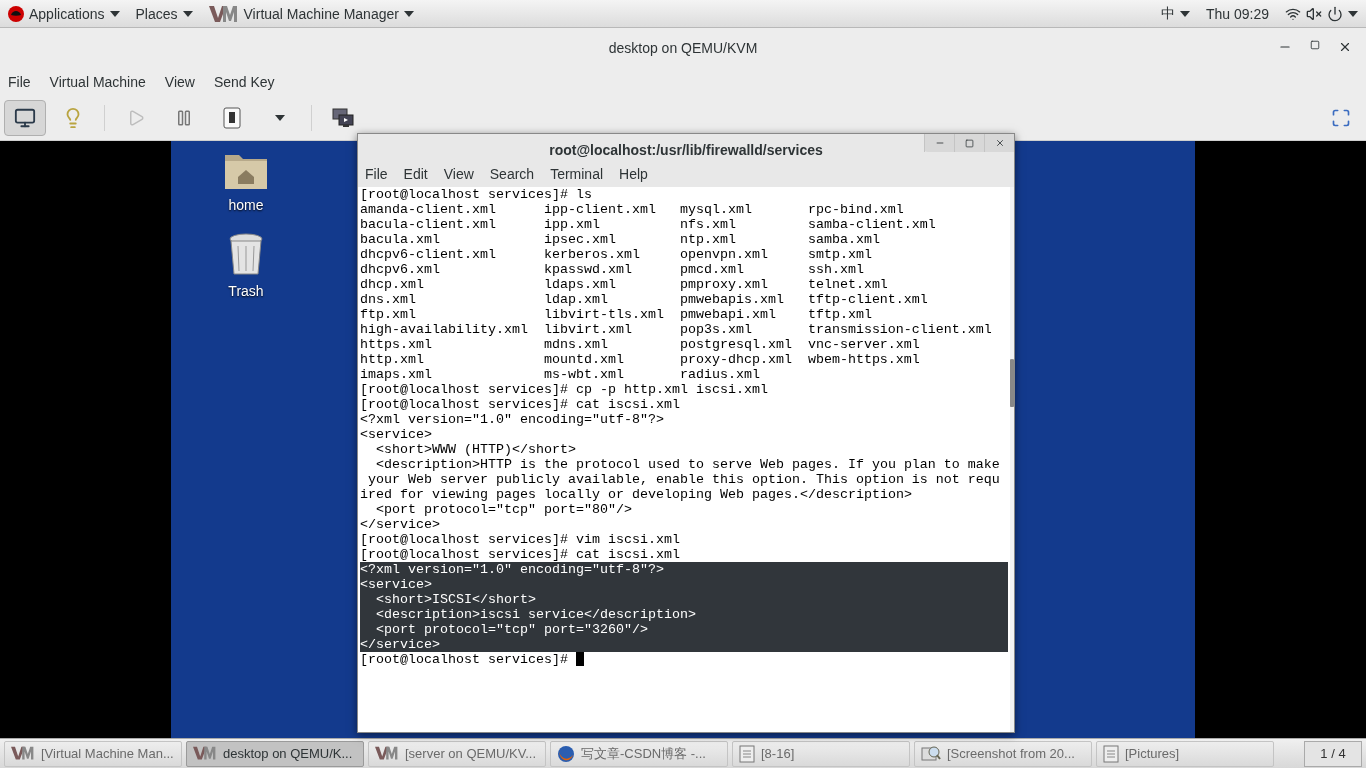 The height and width of the screenshot is (768, 1366). Describe the element at coordinates (392, 284) in the screenshot. I see `file-name: dhcp.xml` at that location.